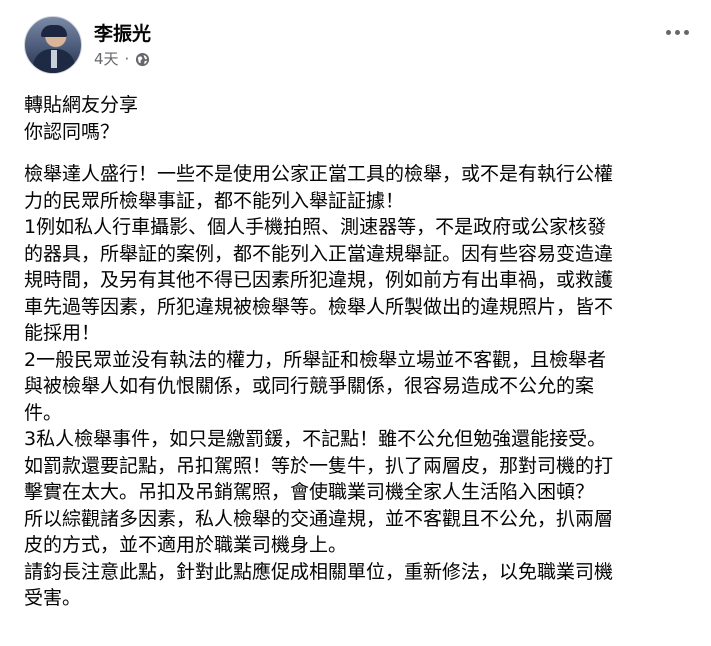 The width and height of the screenshot is (711, 646). What do you see at coordinates (319, 571) in the screenshot?
I see `body-line: 請鈞長注意此點，針對此點應促成相關單位，重新修法，以免職業司機` at bounding box center [319, 571].